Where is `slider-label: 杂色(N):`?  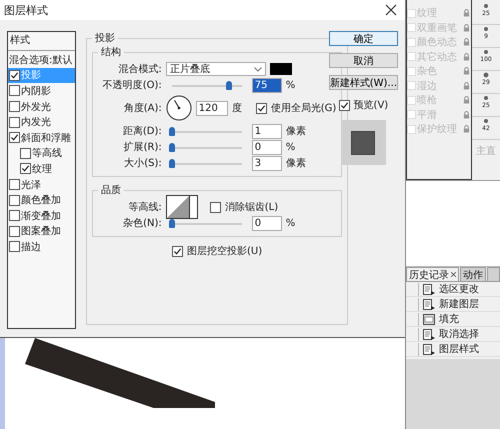 slider-label: 杂色(N): is located at coordinates (142, 223).